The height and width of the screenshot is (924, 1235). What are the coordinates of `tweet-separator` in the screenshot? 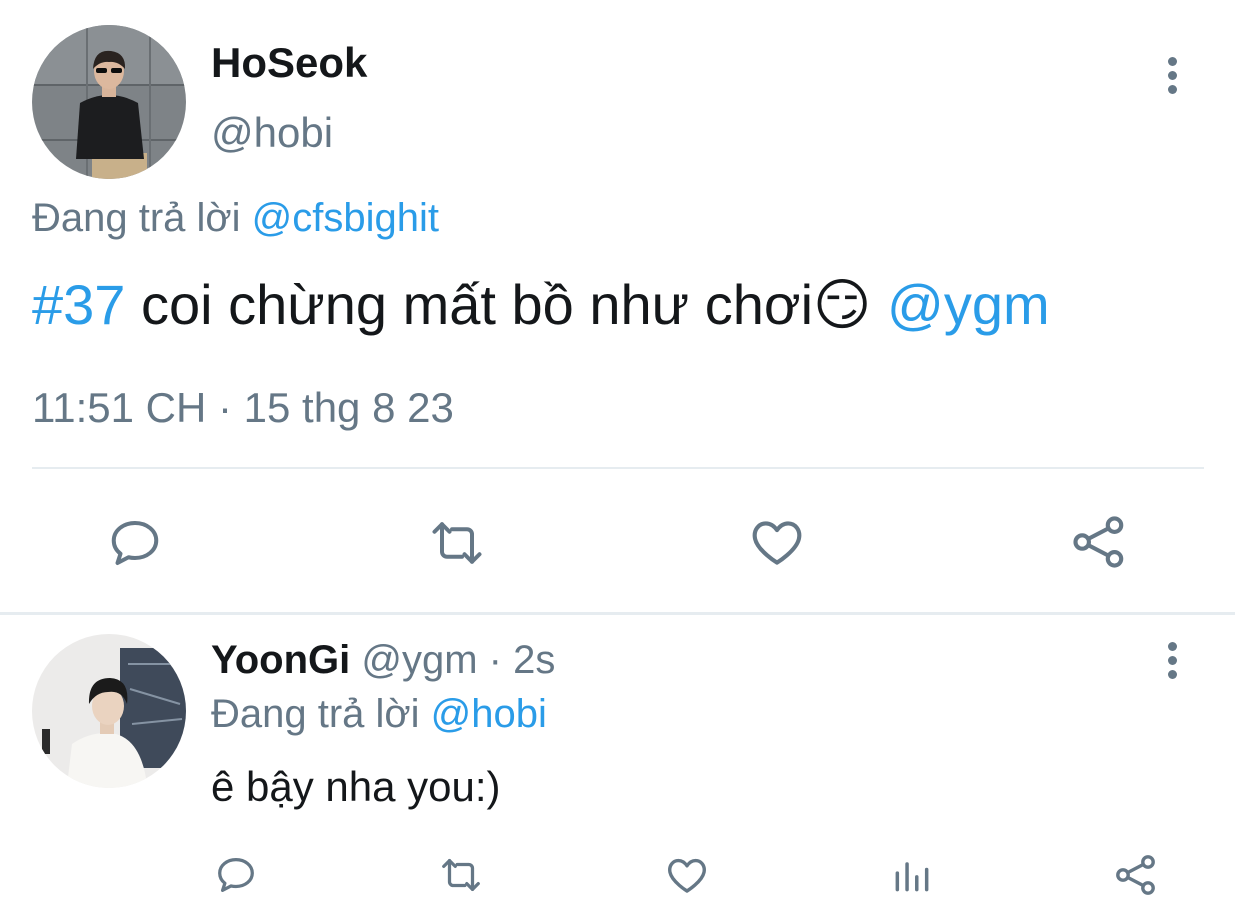 It's located at (617, 613).